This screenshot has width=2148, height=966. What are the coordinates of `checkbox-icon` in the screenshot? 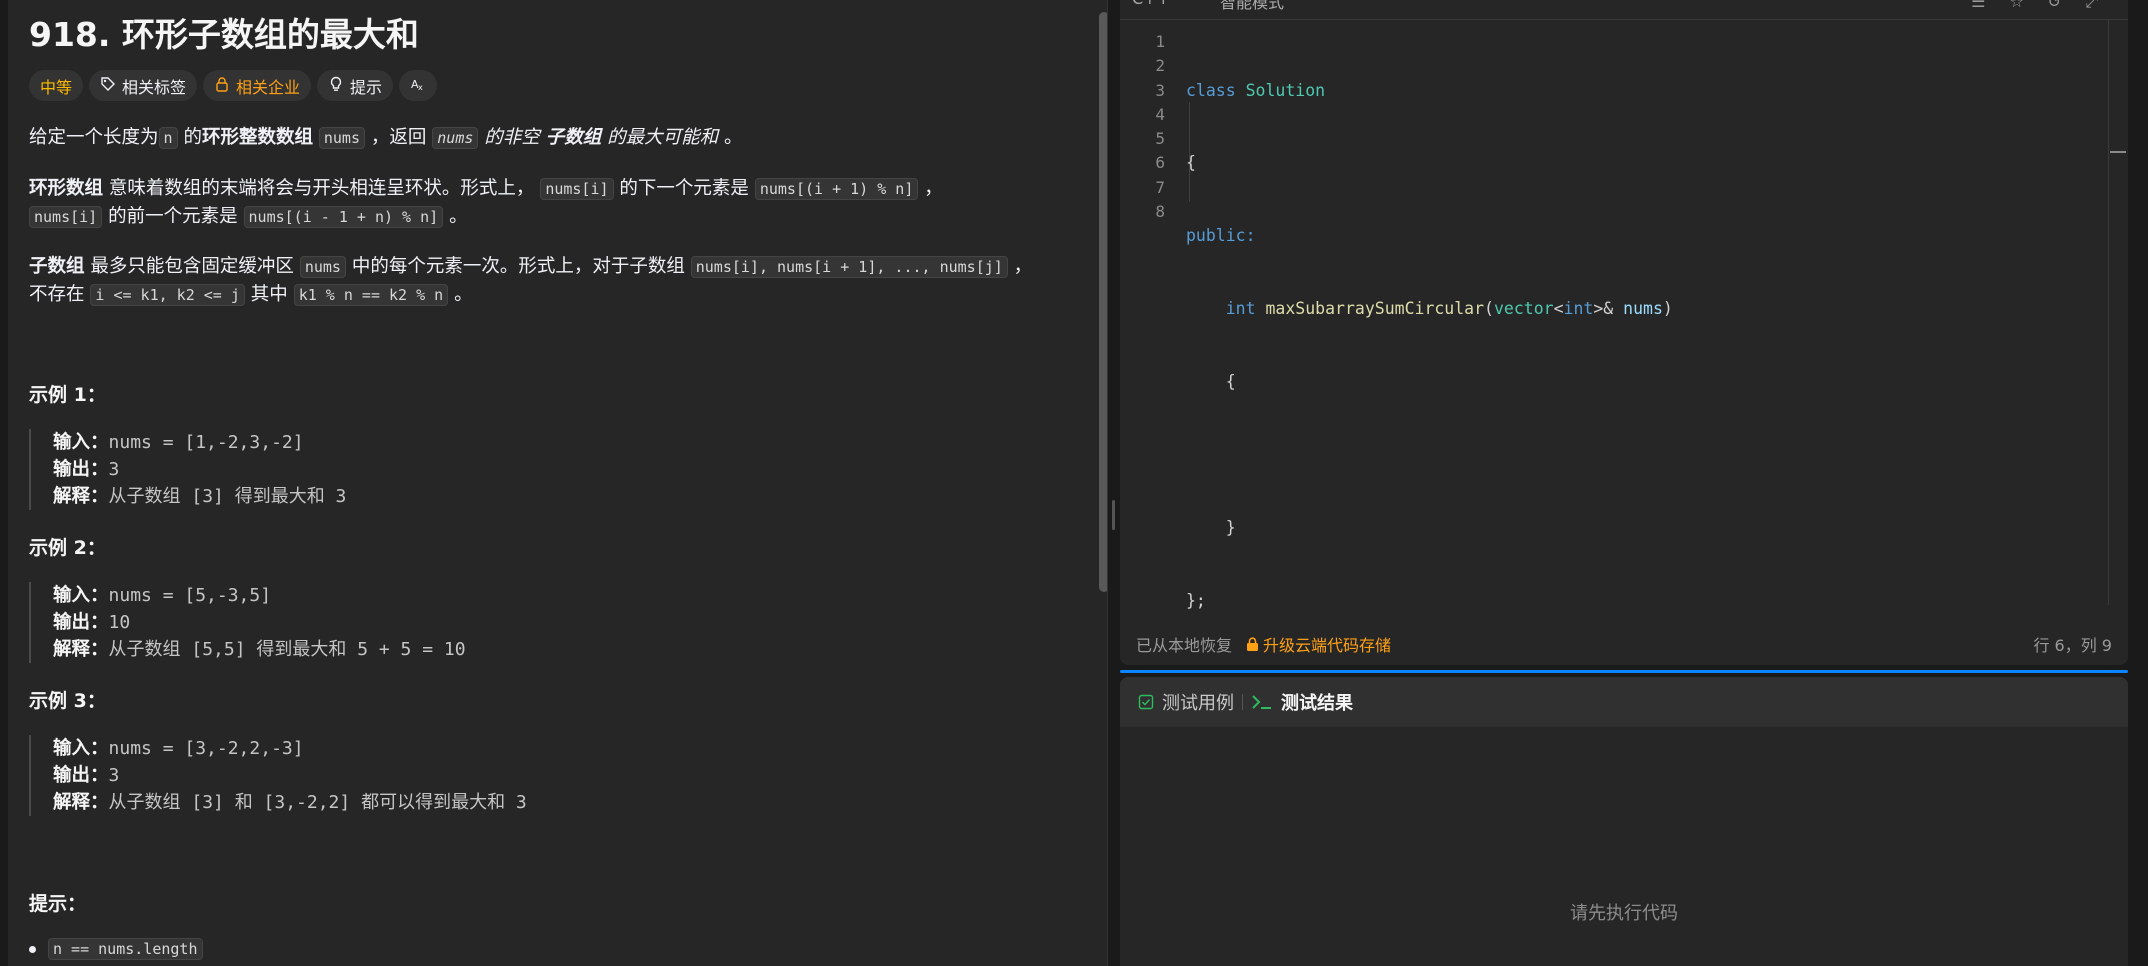 It's located at (1146, 702).